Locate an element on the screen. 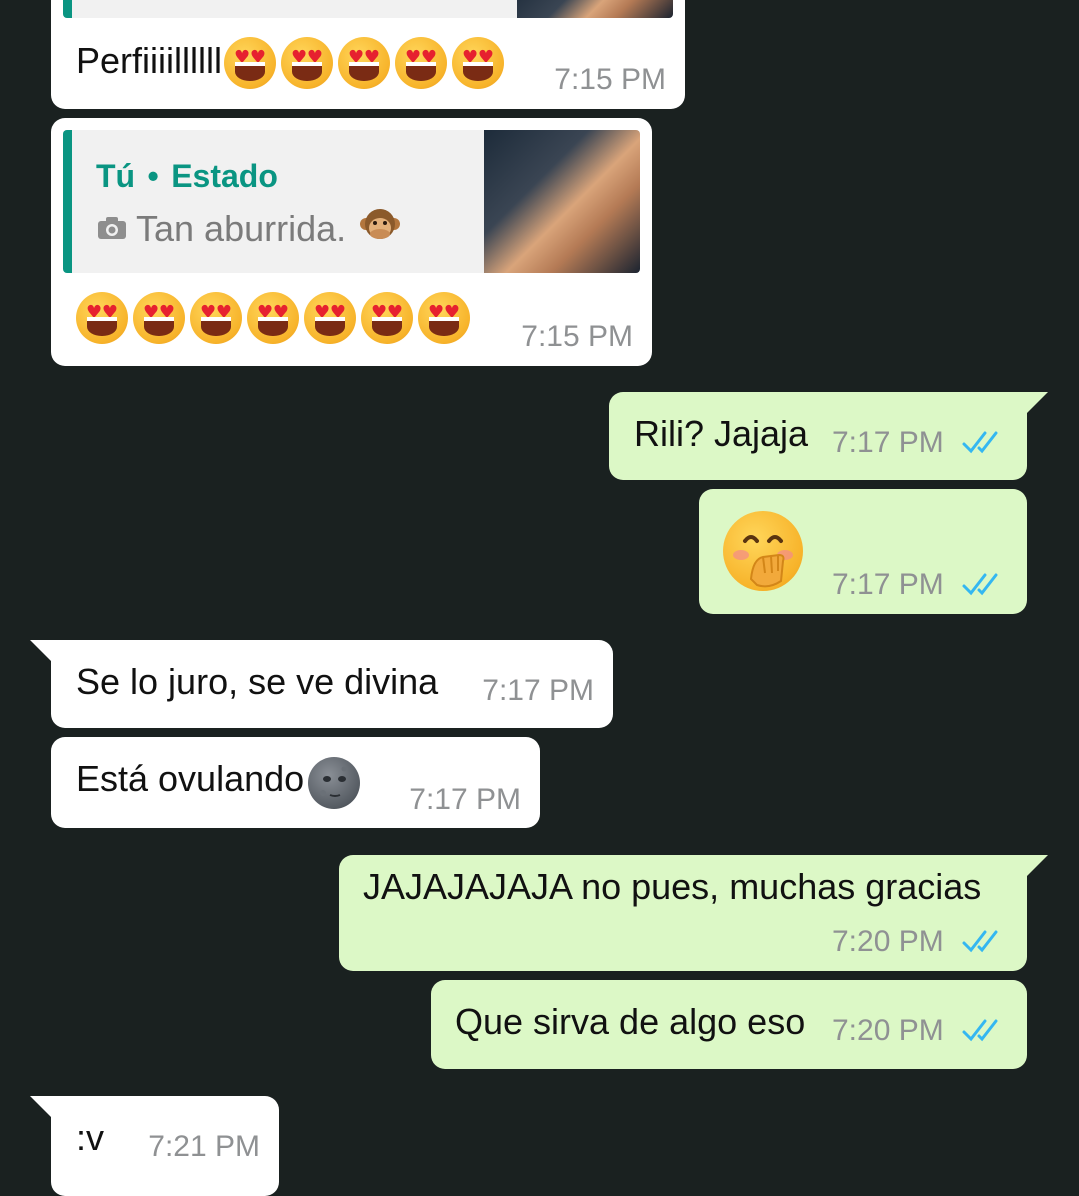 The width and height of the screenshot is (1079, 1196). message-bubble-outgoing: Rili? Jajaja 7:17 PM is located at coordinates (818, 436).